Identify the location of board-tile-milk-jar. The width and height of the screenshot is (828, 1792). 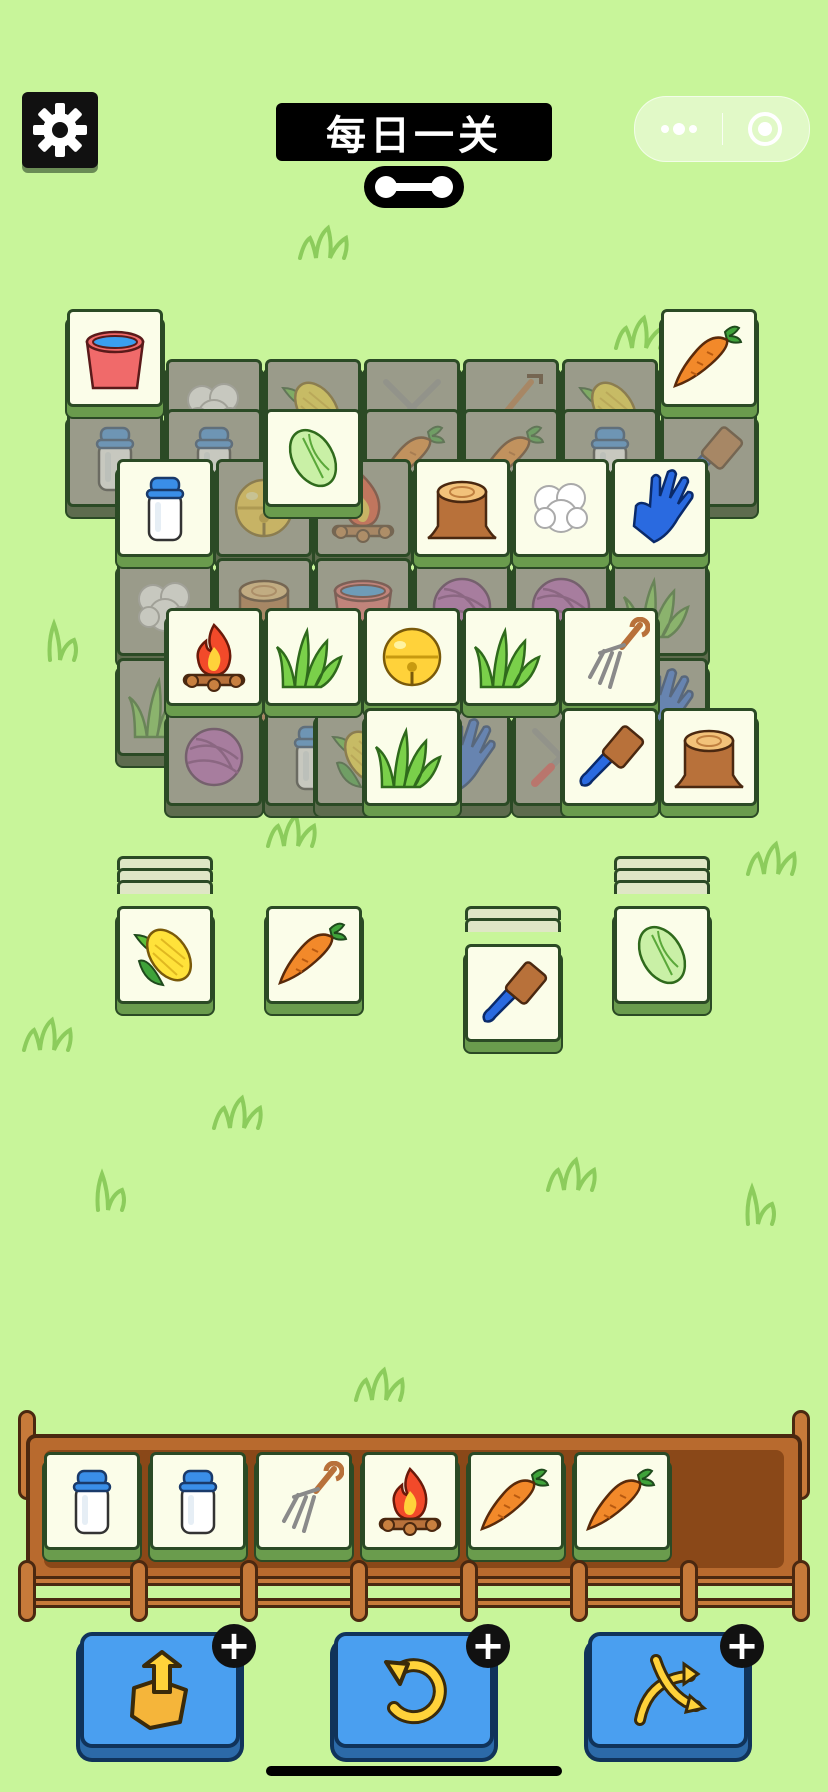
(165, 508).